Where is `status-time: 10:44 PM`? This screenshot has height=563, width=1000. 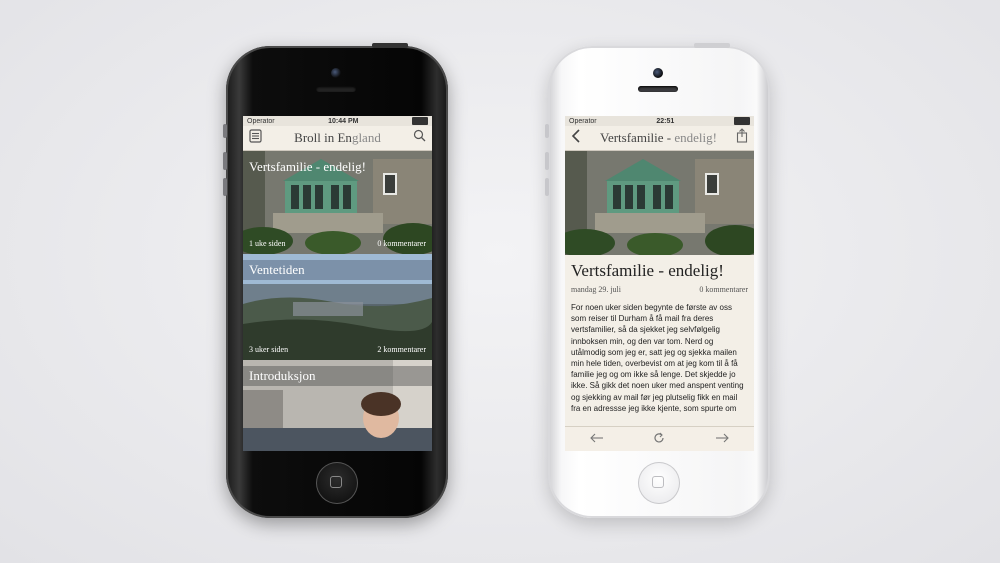
status-time: 10:44 PM is located at coordinates (343, 121).